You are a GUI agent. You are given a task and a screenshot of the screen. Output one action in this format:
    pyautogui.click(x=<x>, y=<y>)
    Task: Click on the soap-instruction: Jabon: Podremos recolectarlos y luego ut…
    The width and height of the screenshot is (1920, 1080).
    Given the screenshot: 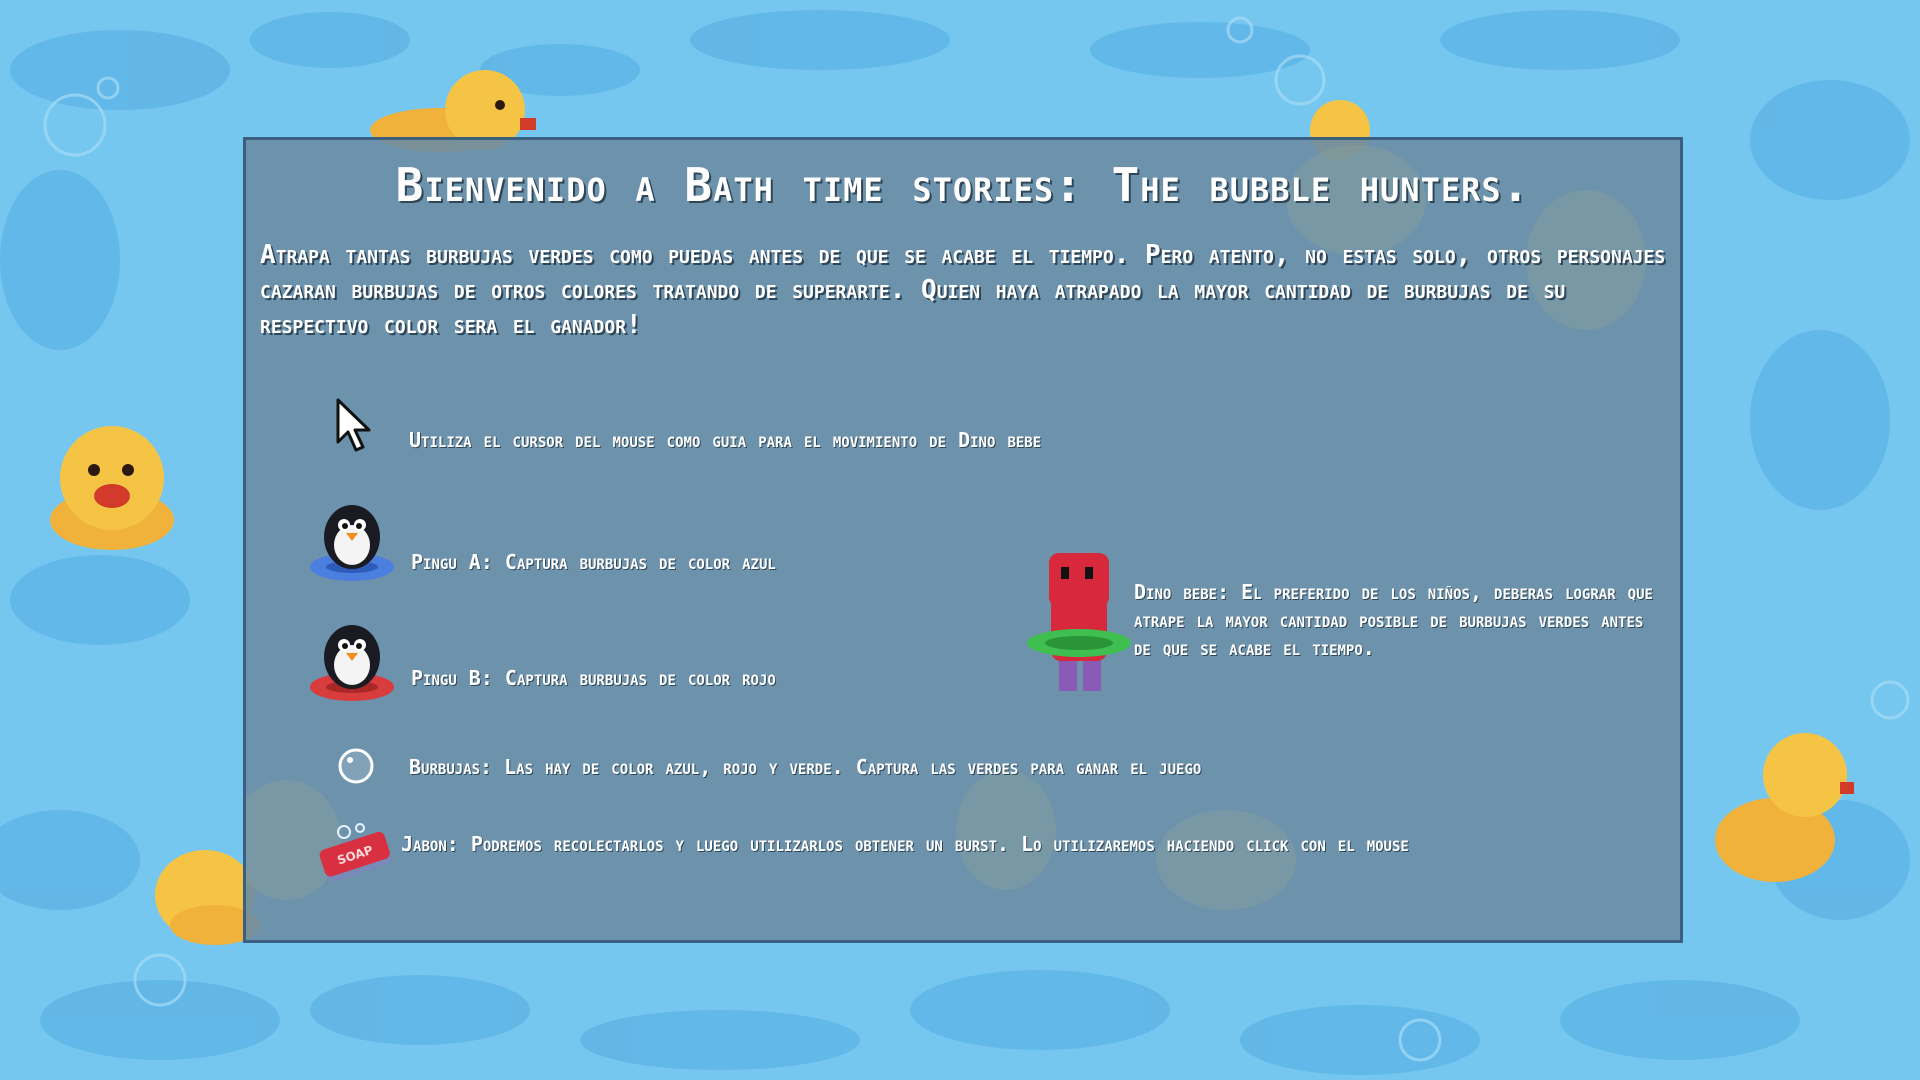 What is the action you would take?
    pyautogui.click(x=905, y=844)
    